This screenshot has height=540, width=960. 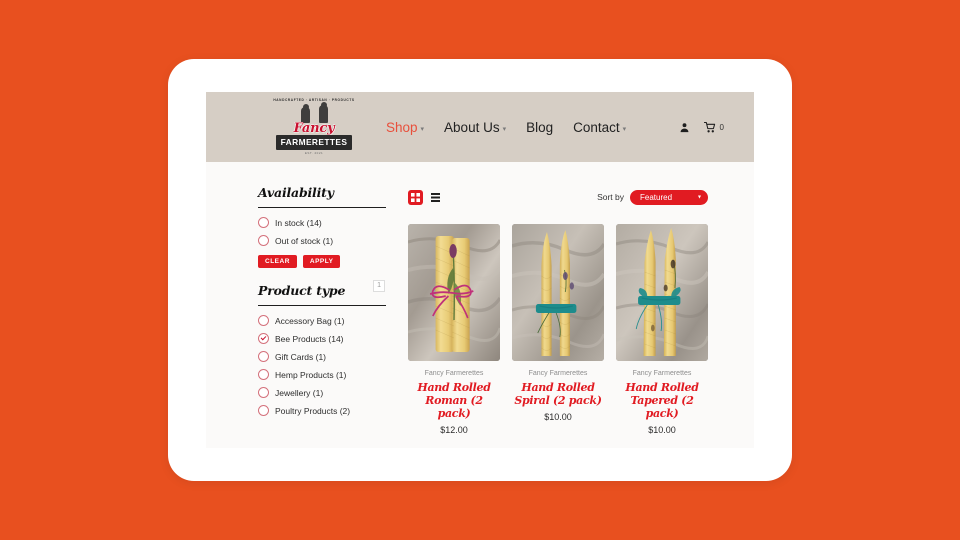 What do you see at coordinates (709, 127) in the screenshot?
I see `cart-icon` at bounding box center [709, 127].